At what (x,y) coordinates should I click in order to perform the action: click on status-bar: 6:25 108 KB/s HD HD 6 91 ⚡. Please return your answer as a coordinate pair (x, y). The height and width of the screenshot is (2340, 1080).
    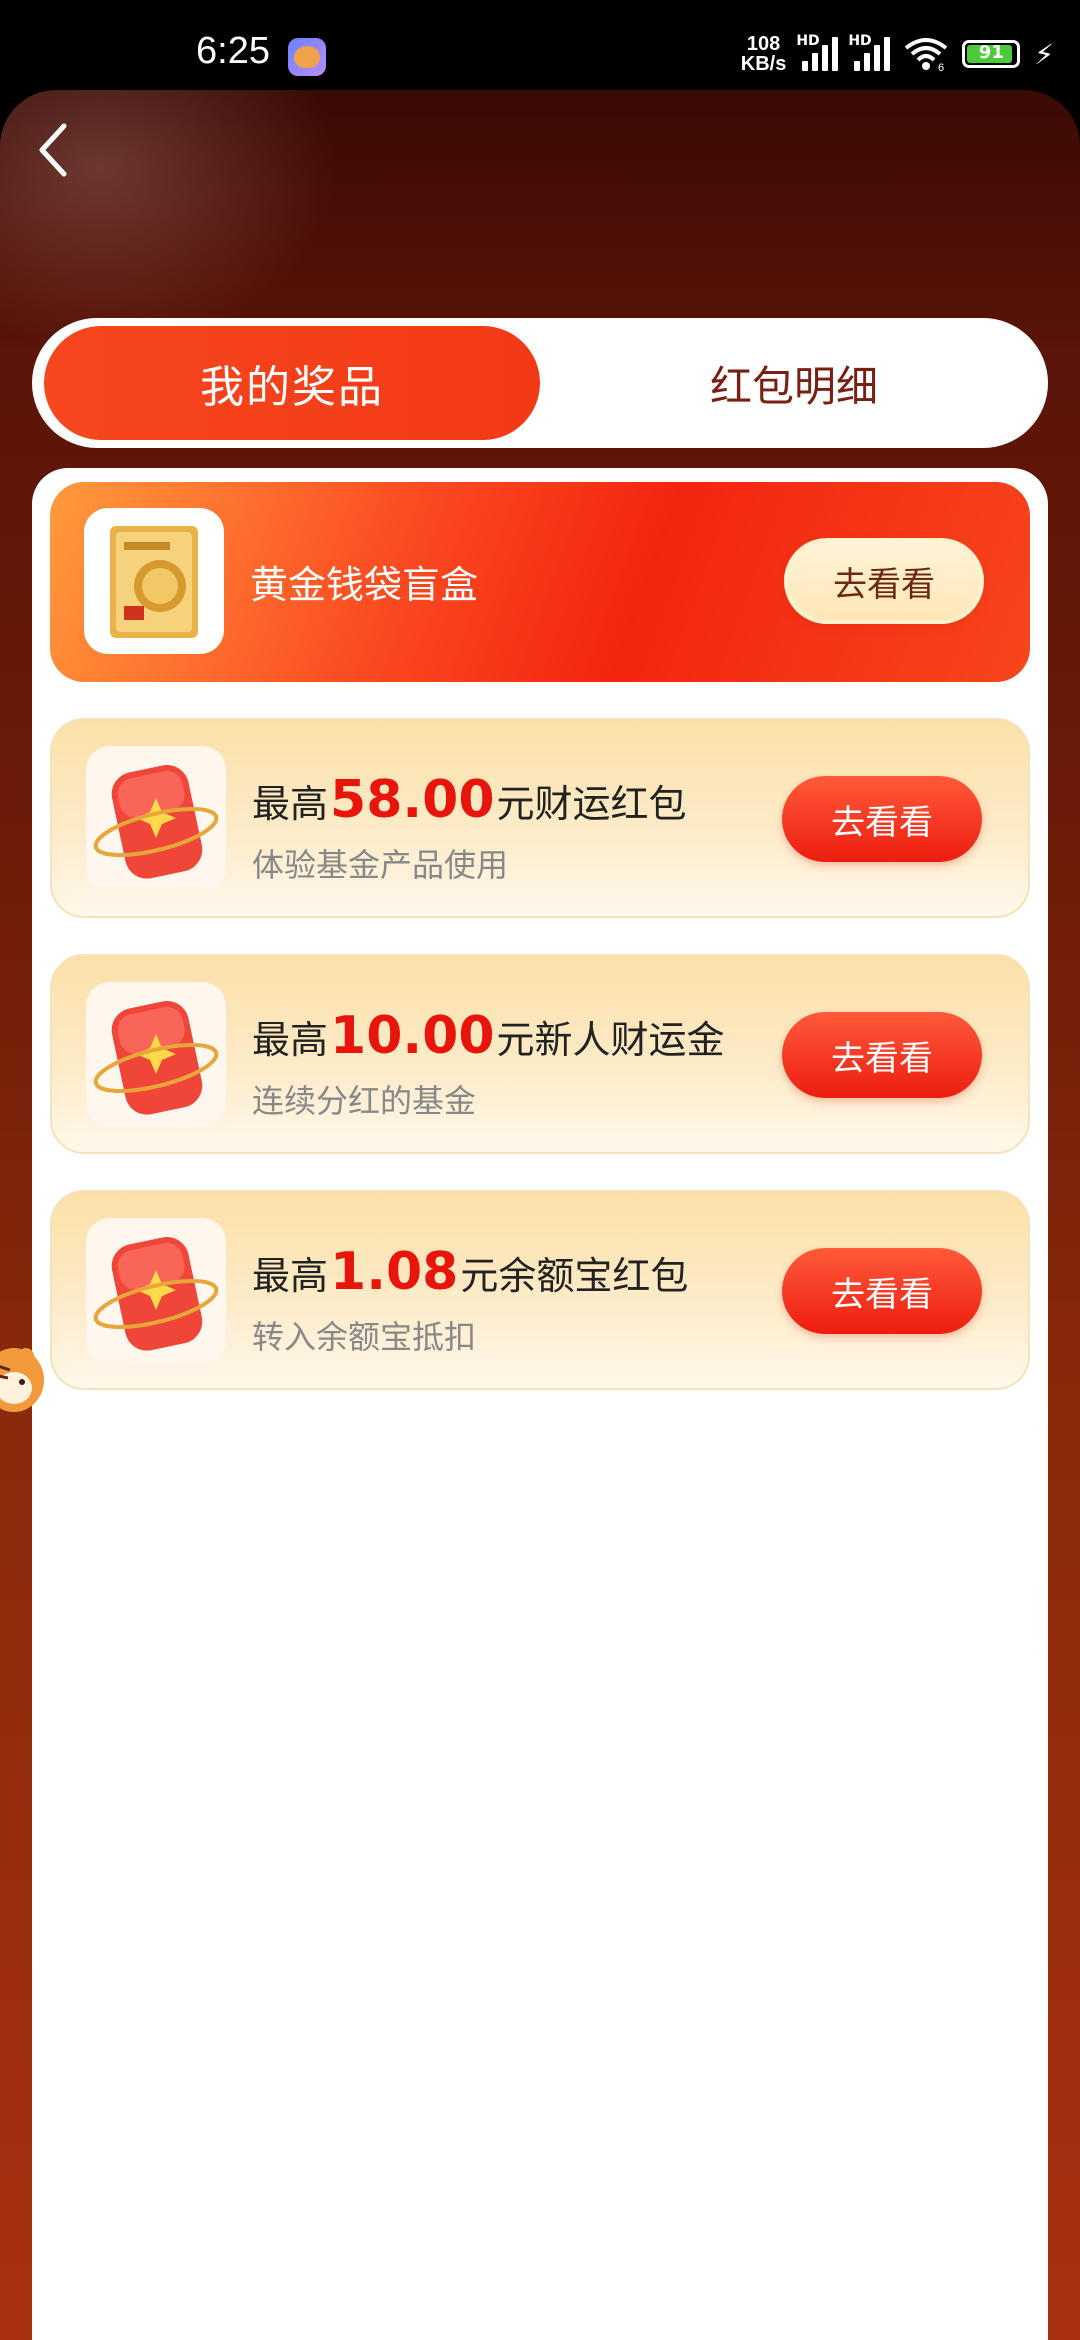
    Looking at the image, I should click on (540, 46).